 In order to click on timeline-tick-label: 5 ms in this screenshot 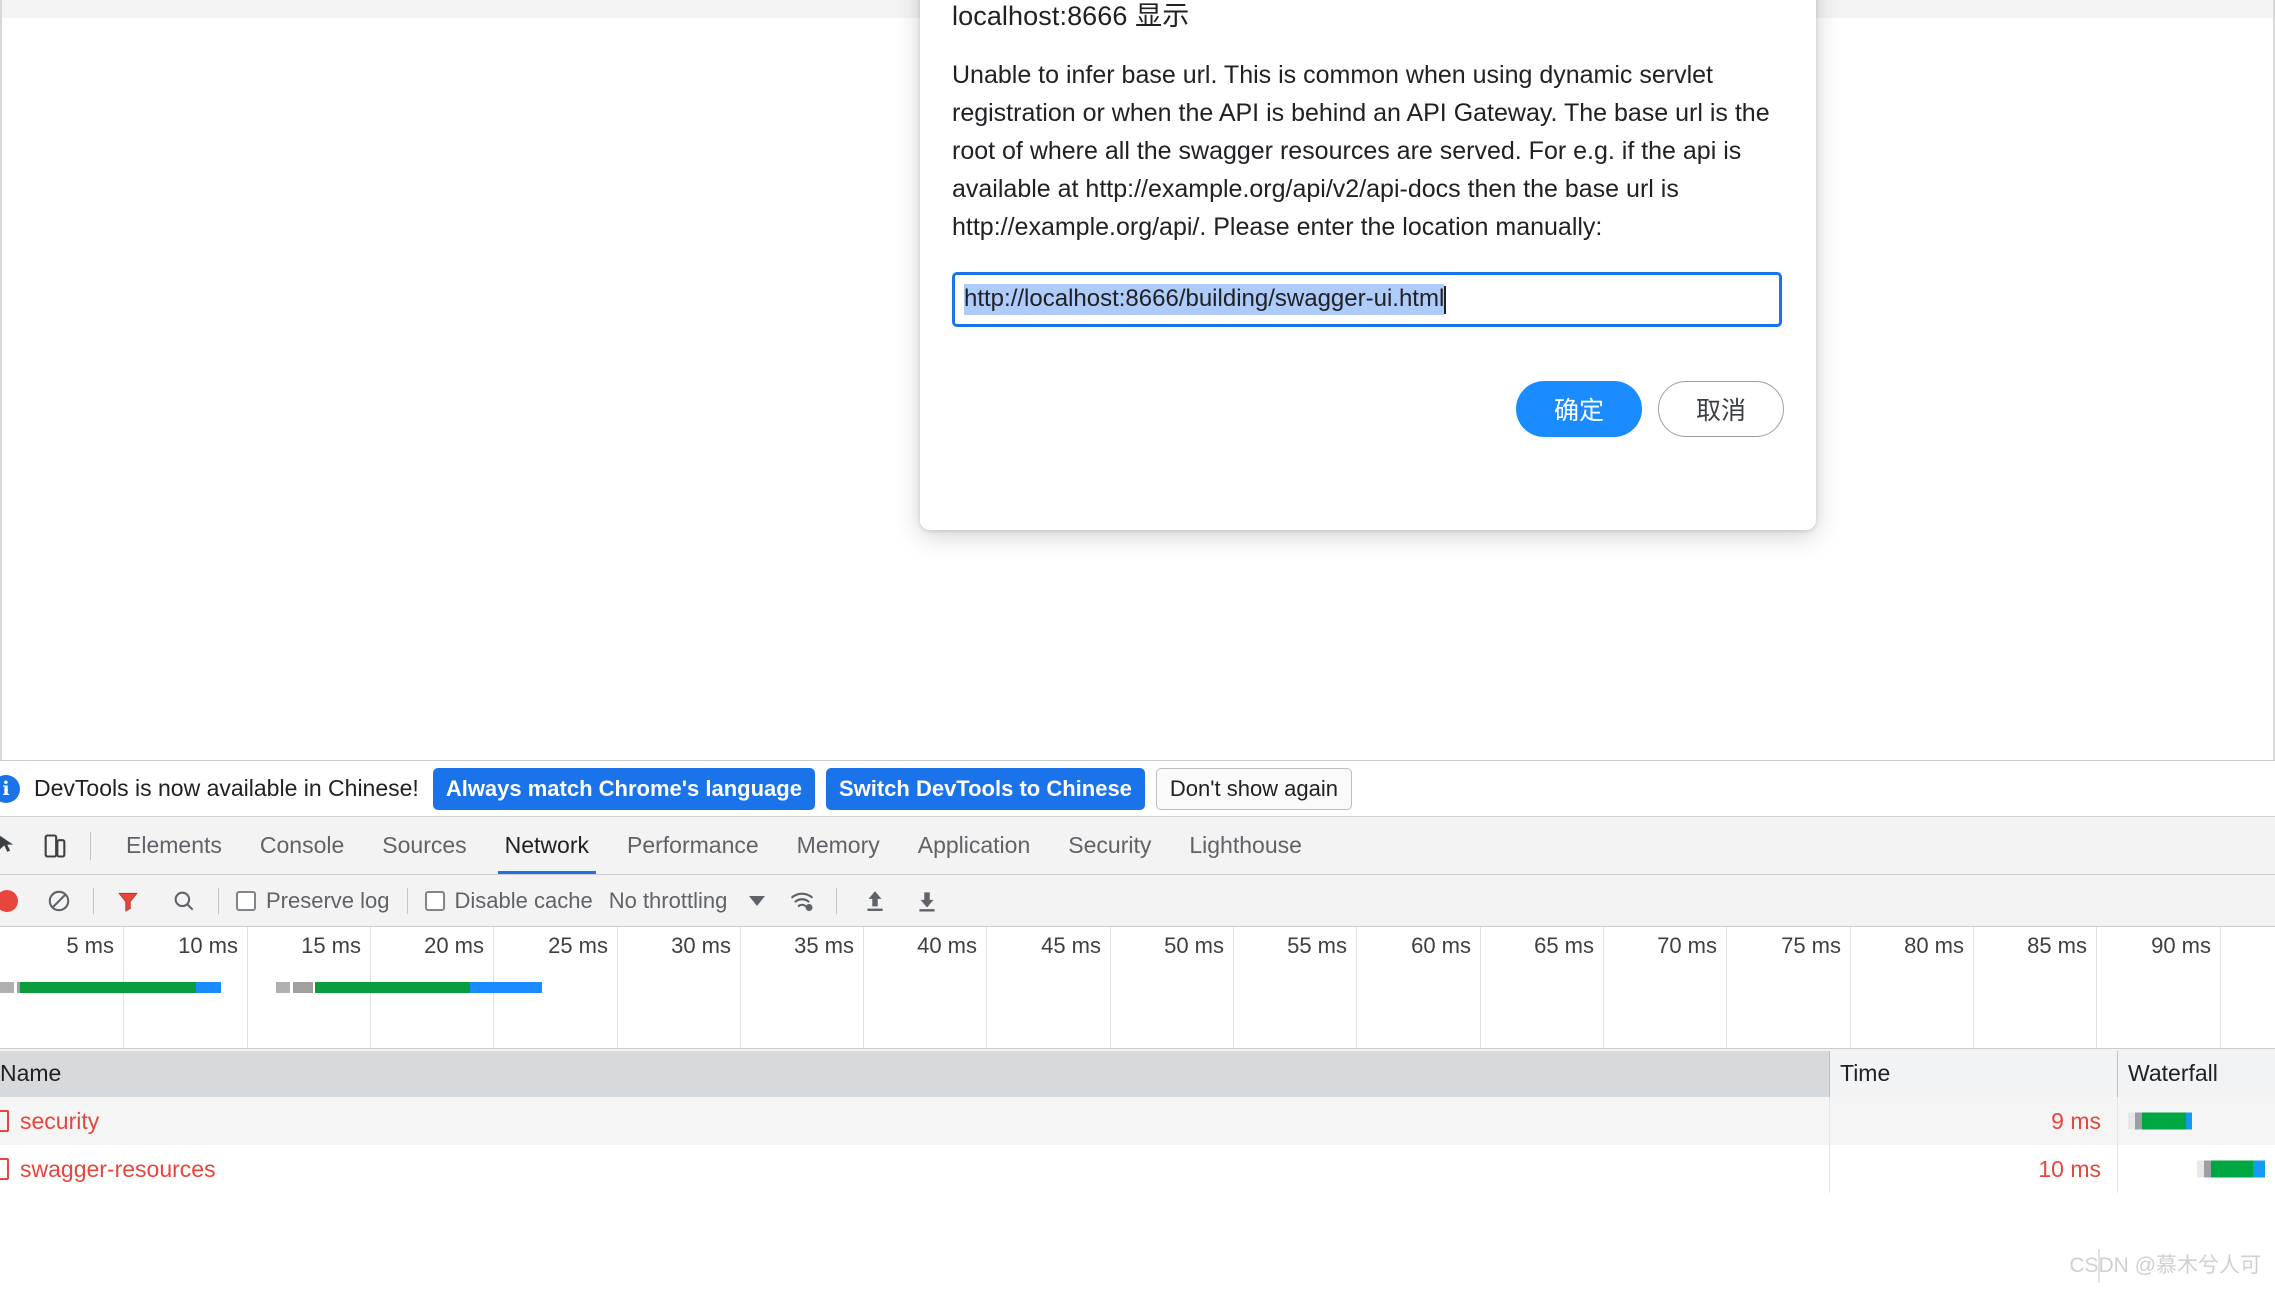, I will do `click(90, 945)`.